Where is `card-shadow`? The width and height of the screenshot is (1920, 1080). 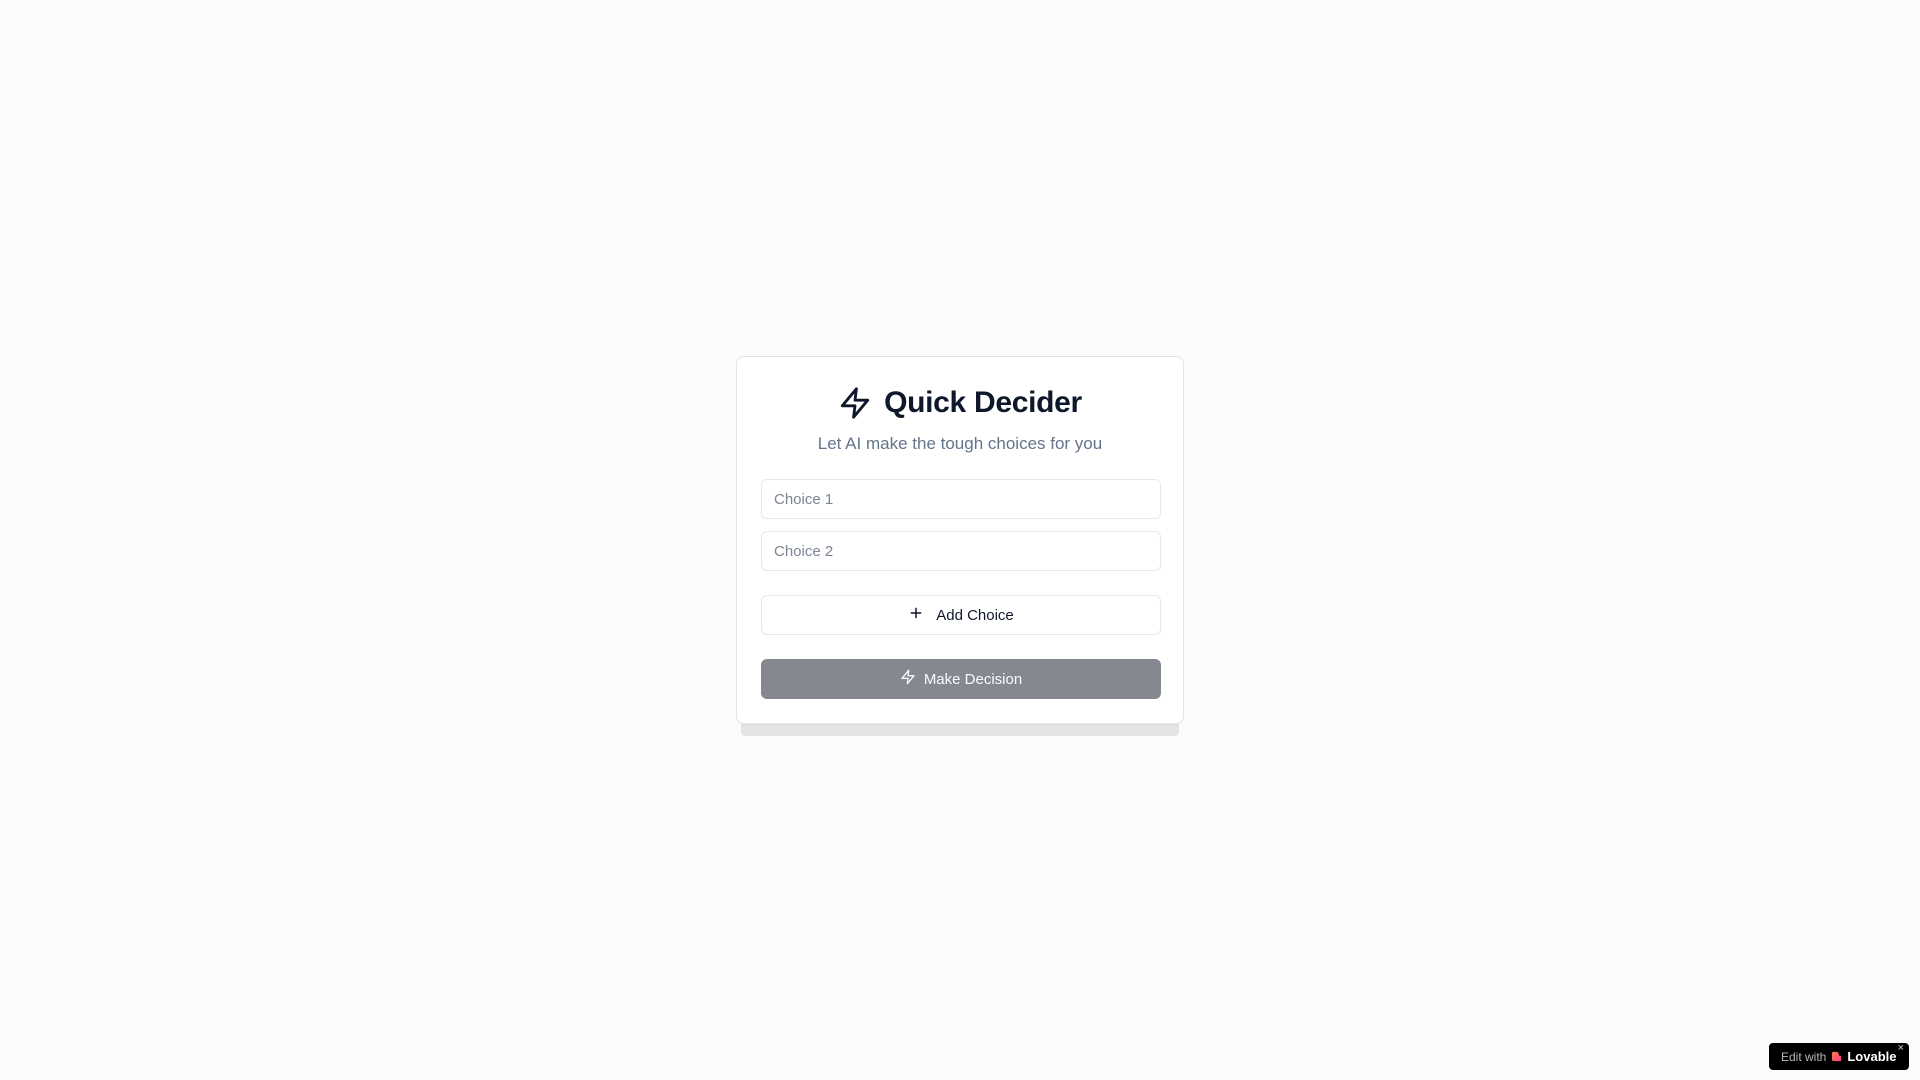 card-shadow is located at coordinates (960, 729).